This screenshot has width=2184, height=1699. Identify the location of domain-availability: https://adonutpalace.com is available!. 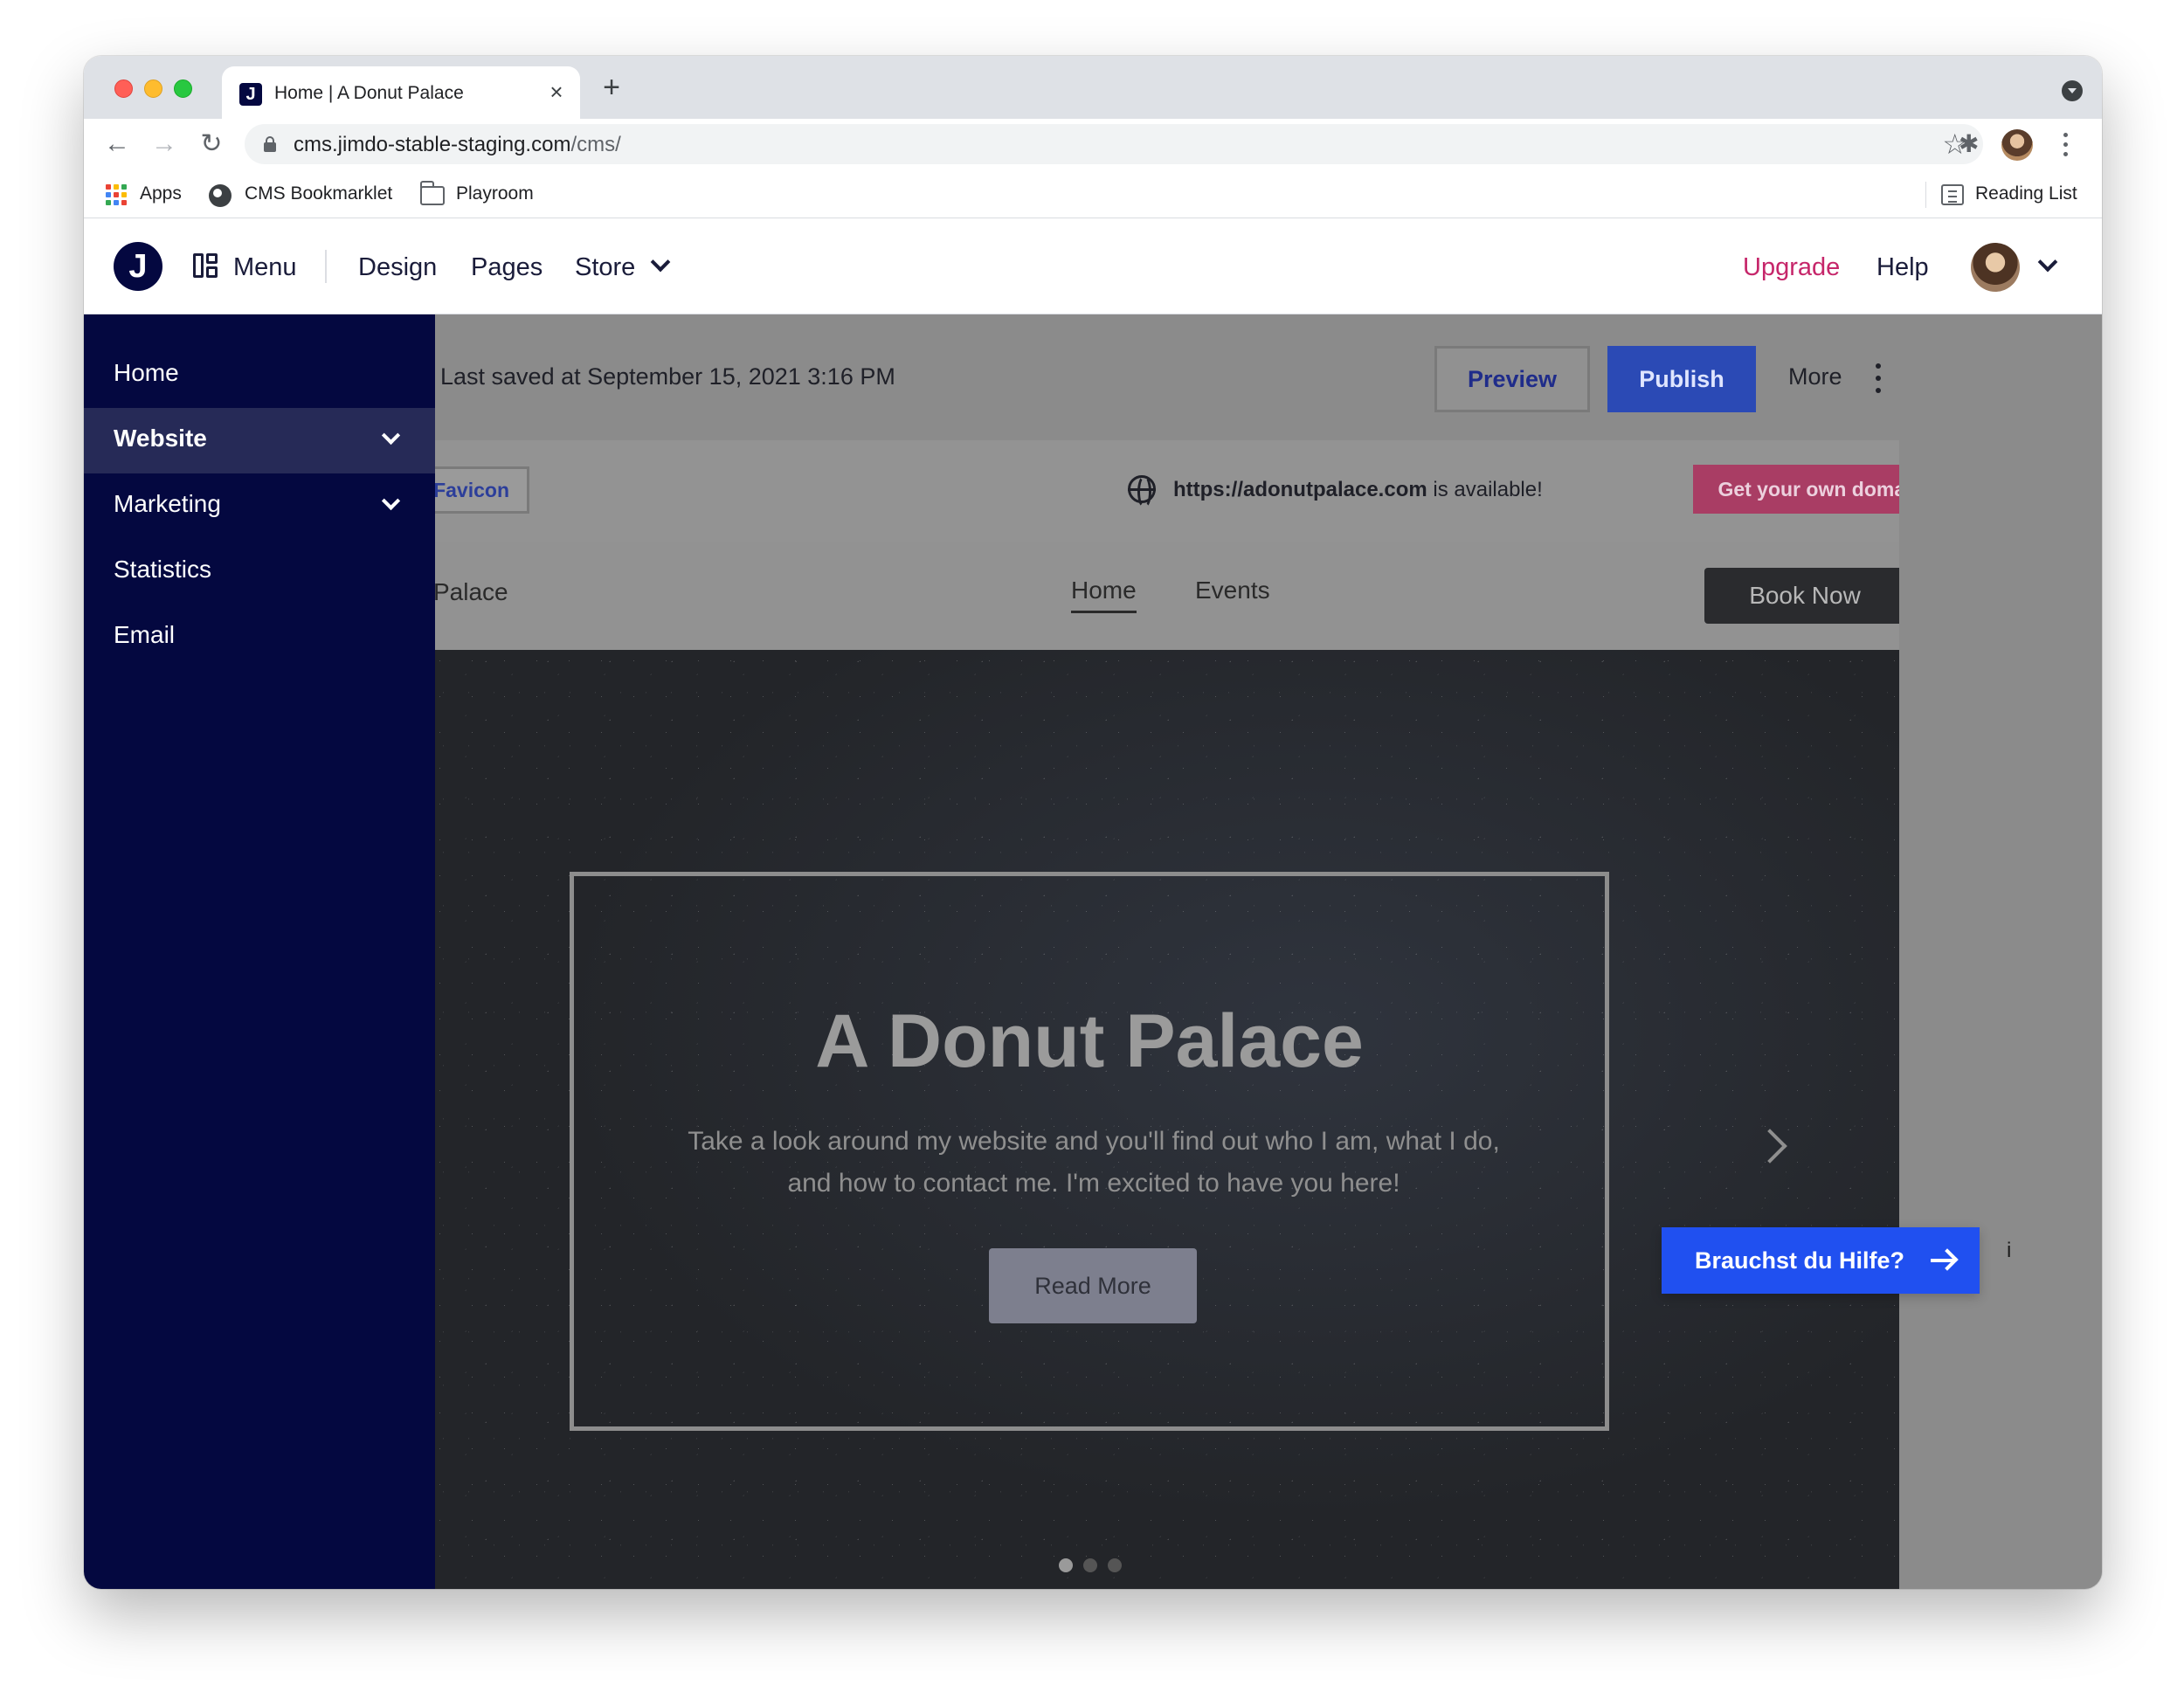
(1358, 489).